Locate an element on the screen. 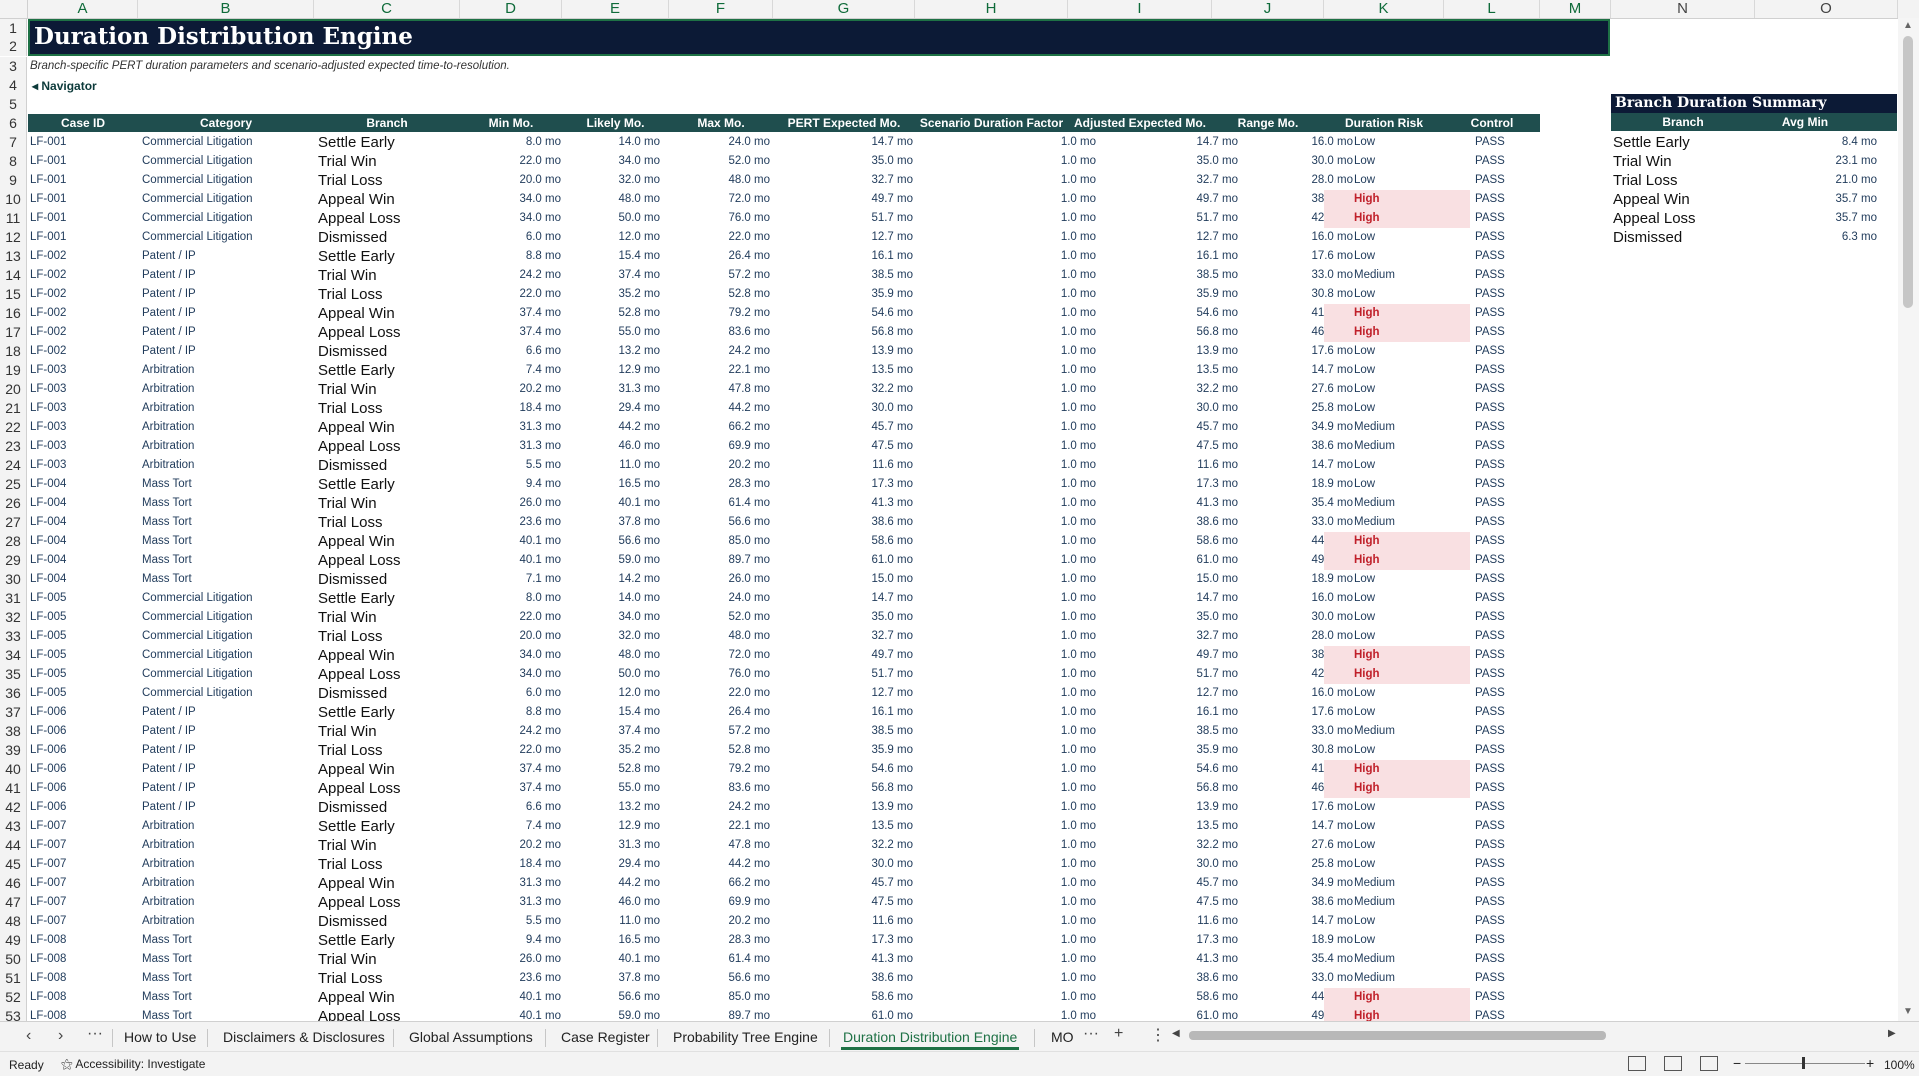 The height and width of the screenshot is (1076, 1919). cell-category: Commercial Litigation is located at coordinates (227, 161).